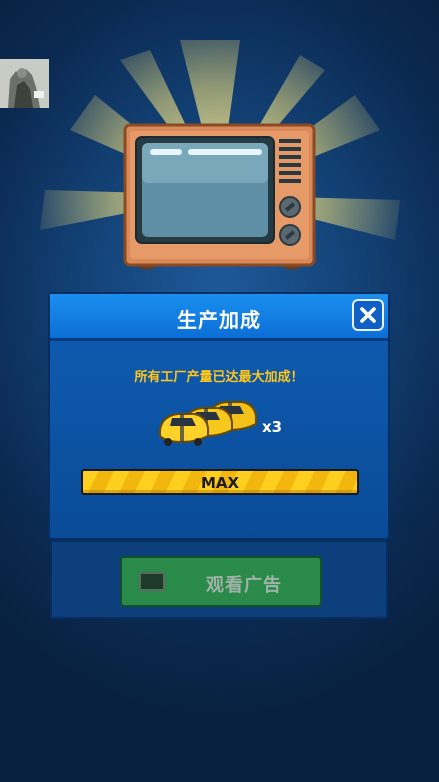 The image size is (439, 782). What do you see at coordinates (152, 581) in the screenshot?
I see `tv-small-icon` at bounding box center [152, 581].